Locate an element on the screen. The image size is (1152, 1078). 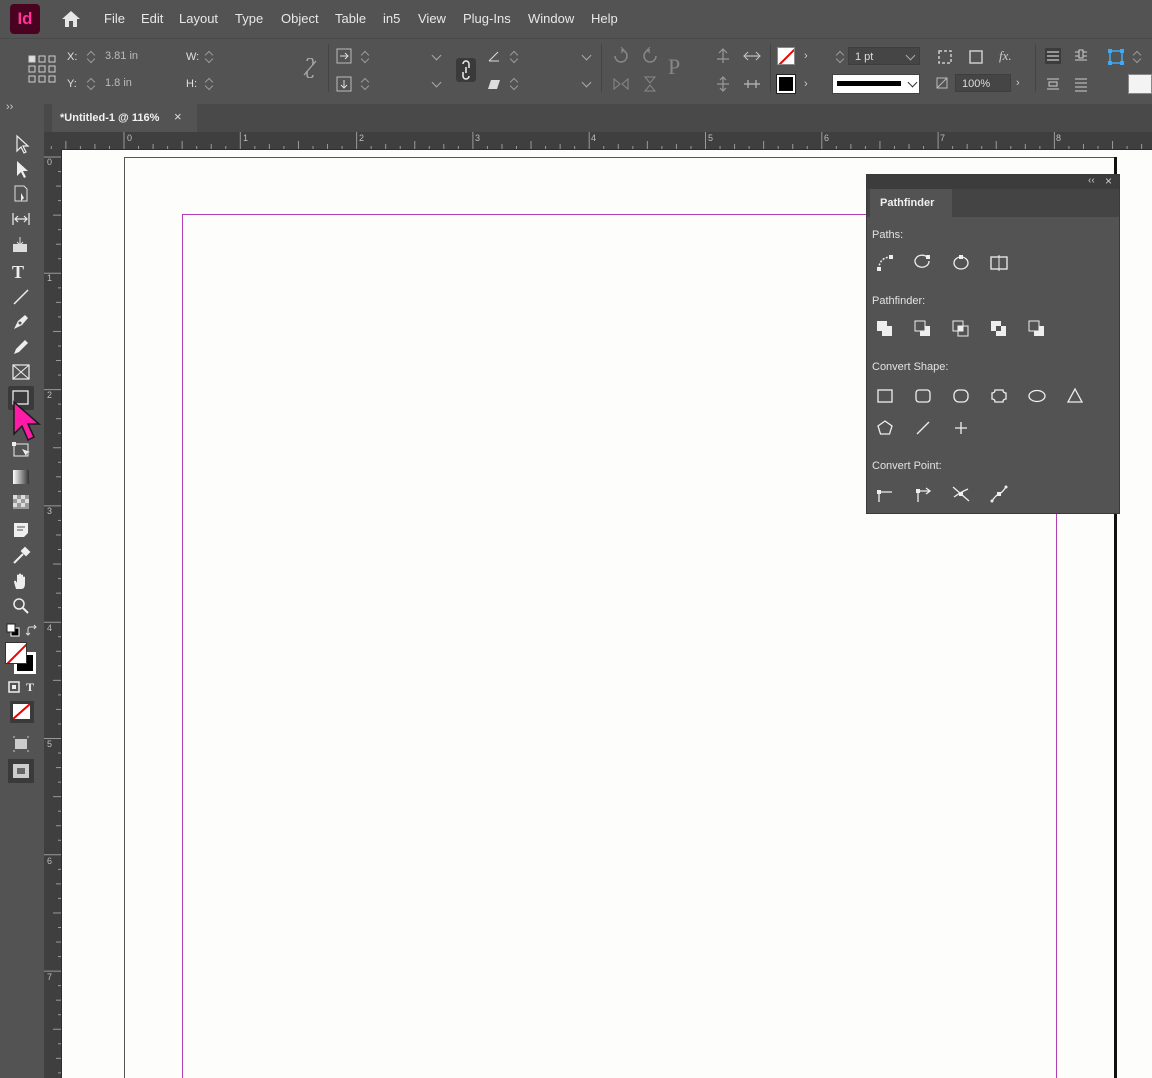
menu-view: View is located at coordinates (432, 18).